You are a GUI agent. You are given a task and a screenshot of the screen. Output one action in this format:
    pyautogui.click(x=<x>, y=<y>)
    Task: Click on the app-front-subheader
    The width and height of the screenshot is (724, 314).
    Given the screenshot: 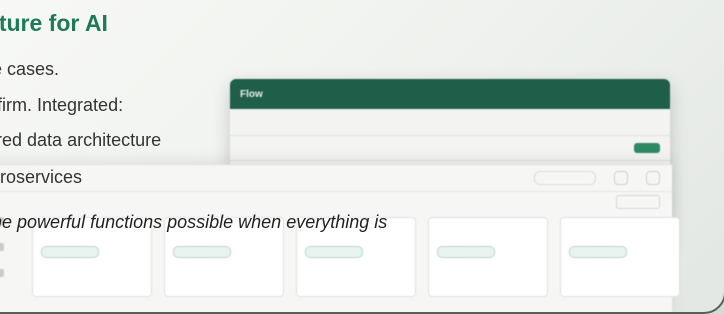 What is the action you would take?
    pyautogui.click(x=336, y=202)
    